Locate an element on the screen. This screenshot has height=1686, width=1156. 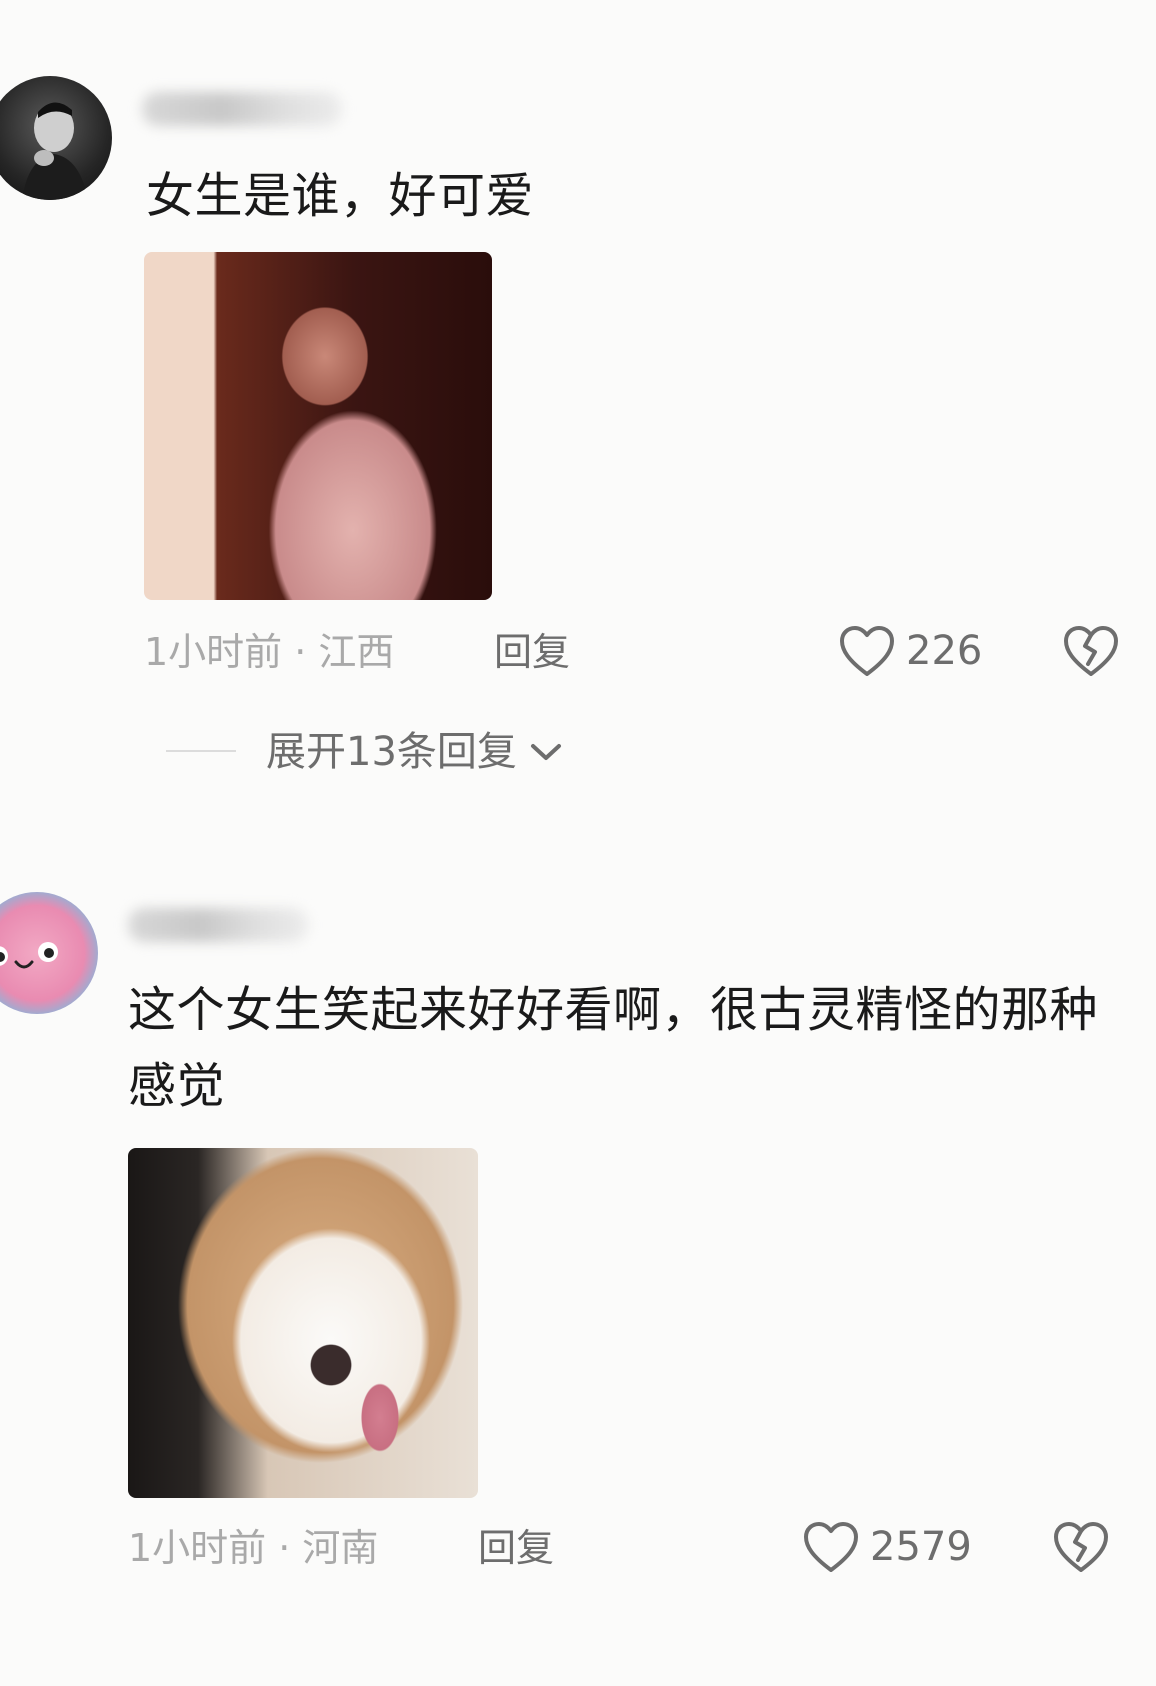
expand-replies-button: 展开13条回复 is located at coordinates (414, 752).